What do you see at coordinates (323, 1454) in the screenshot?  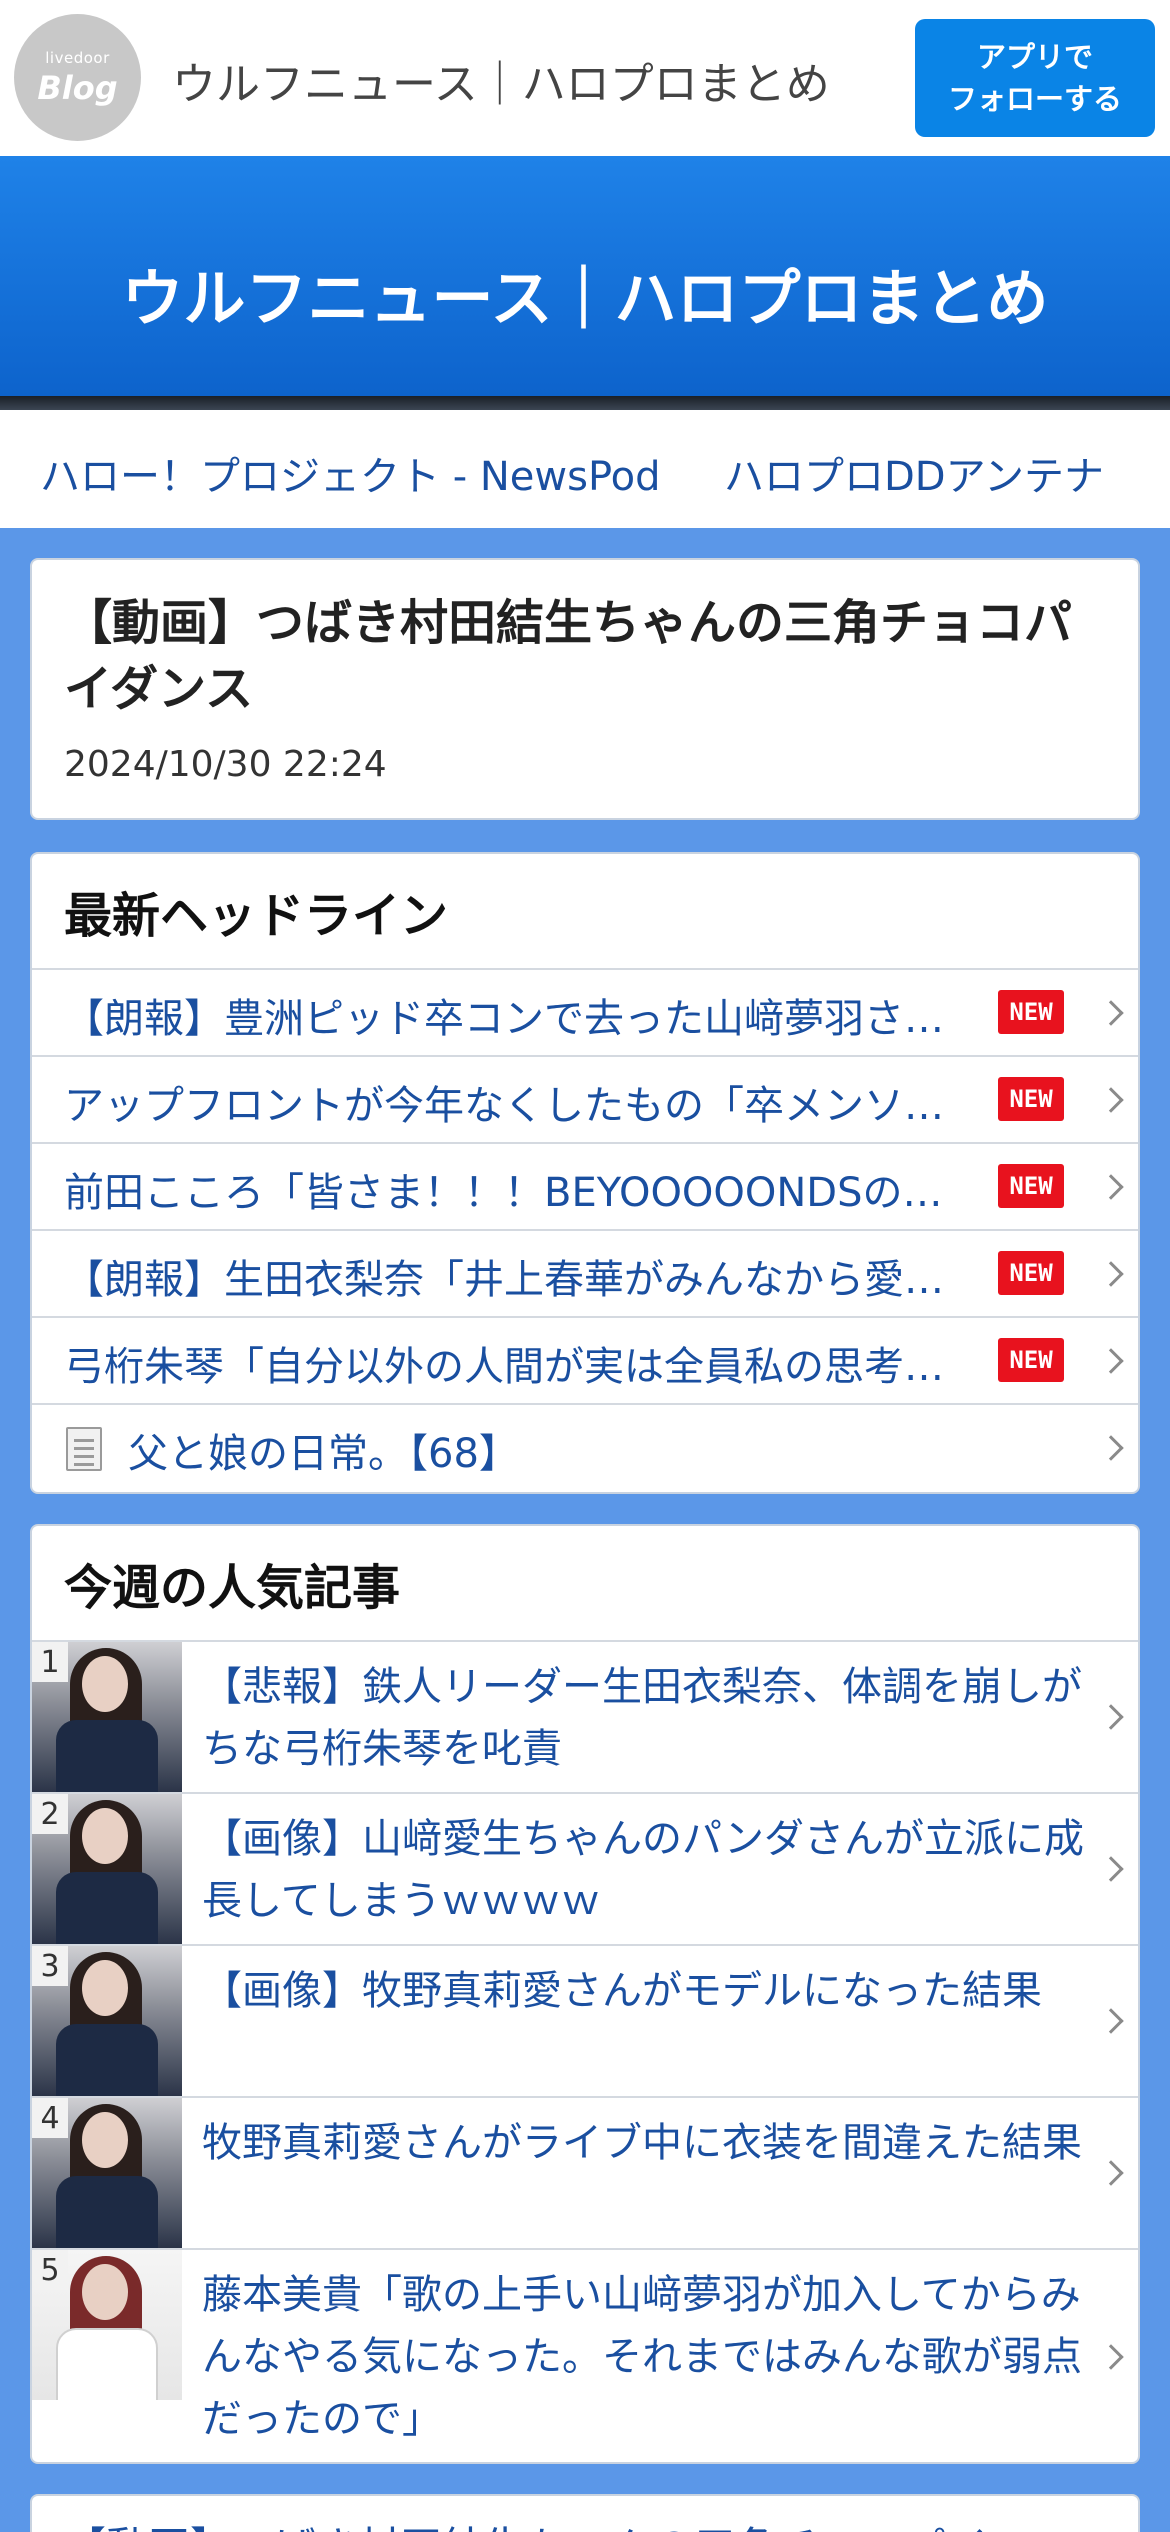 I see `headline-text: 父と娘の日常。【68】` at bounding box center [323, 1454].